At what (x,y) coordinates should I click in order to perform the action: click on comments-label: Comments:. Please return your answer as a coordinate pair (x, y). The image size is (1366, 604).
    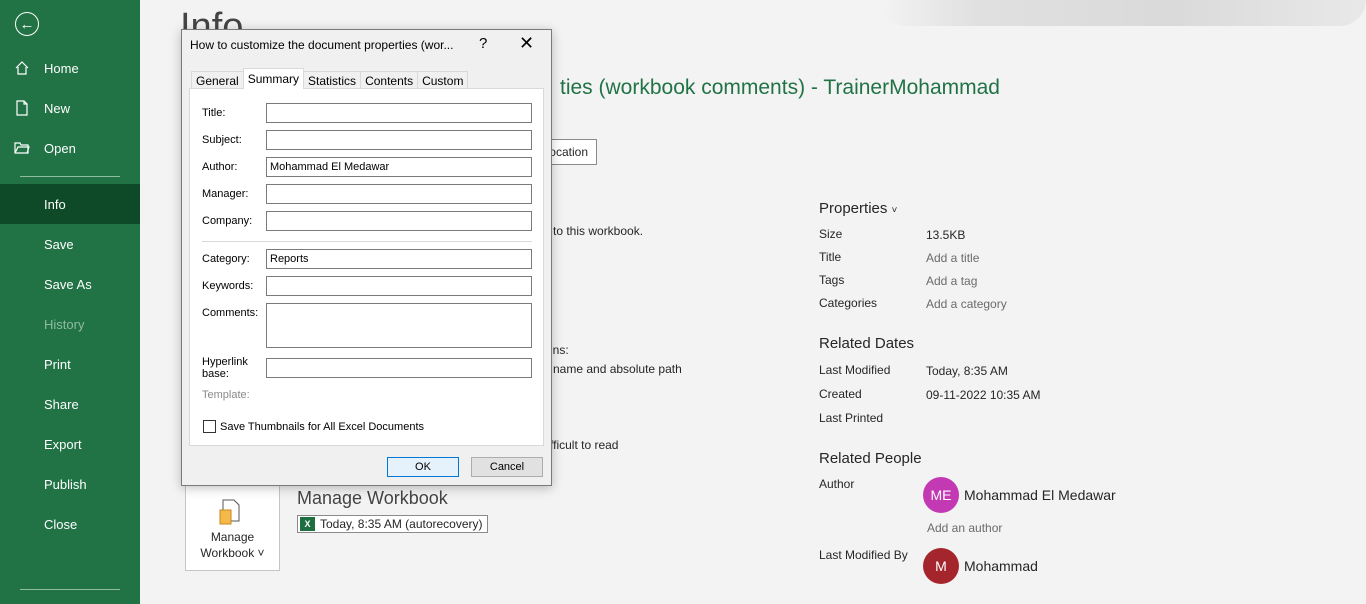
    Looking at the image, I should click on (230, 313).